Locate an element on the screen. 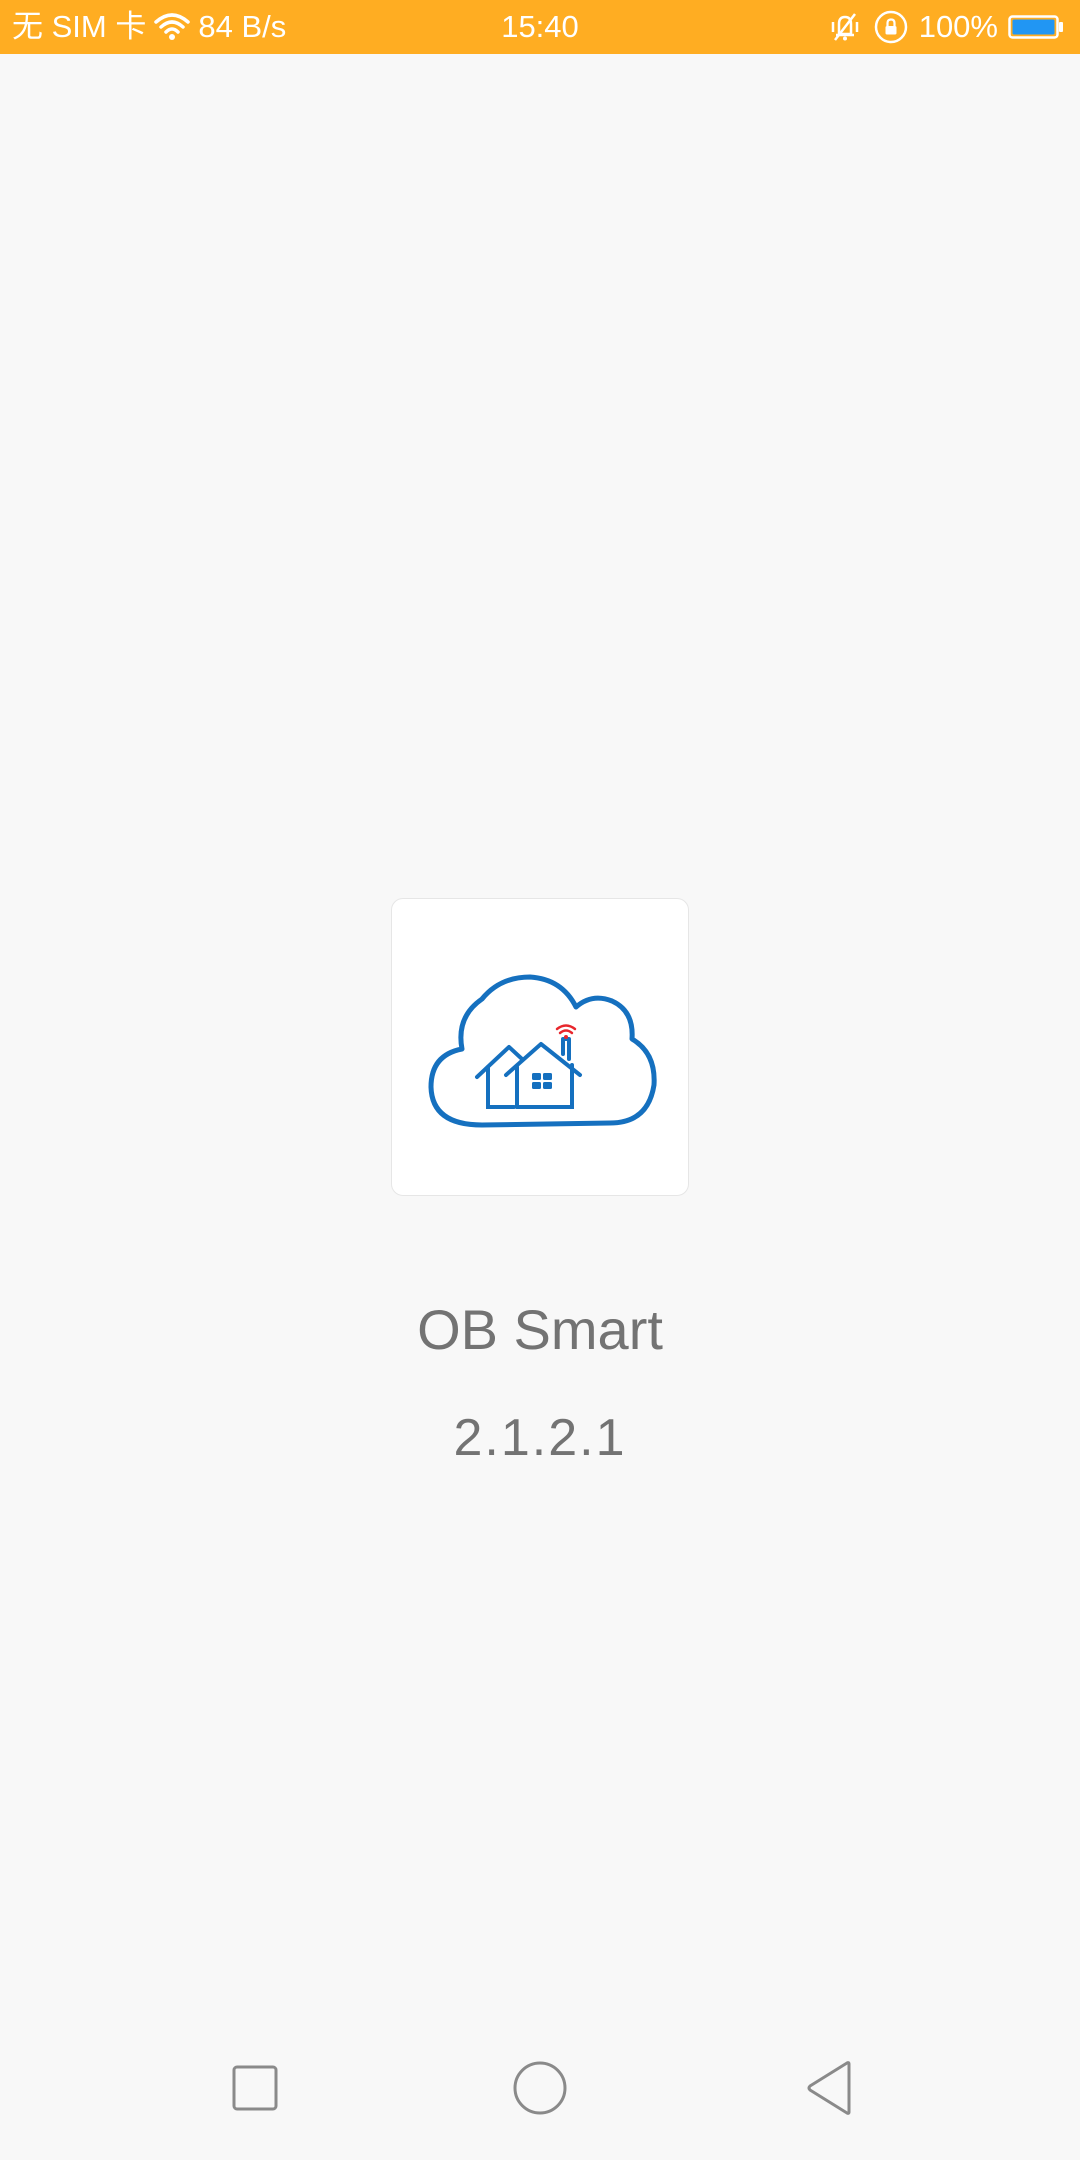 The width and height of the screenshot is (1080, 2160). home-button is located at coordinates (540, 2088).